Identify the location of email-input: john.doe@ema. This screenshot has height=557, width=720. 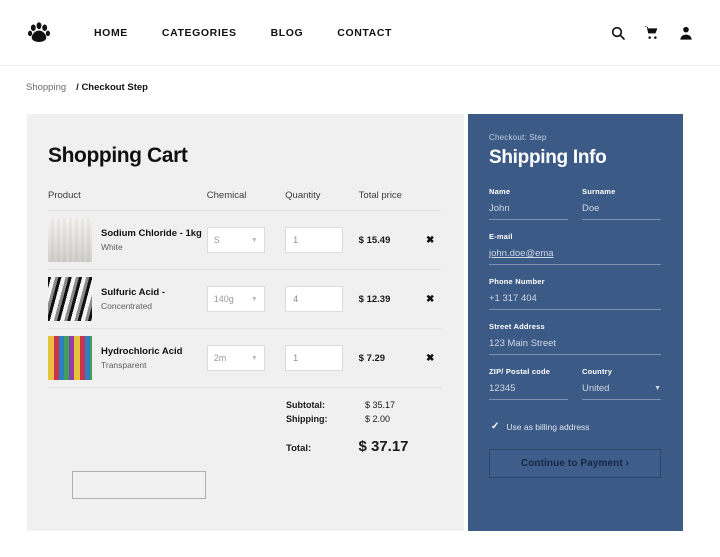
(575, 253).